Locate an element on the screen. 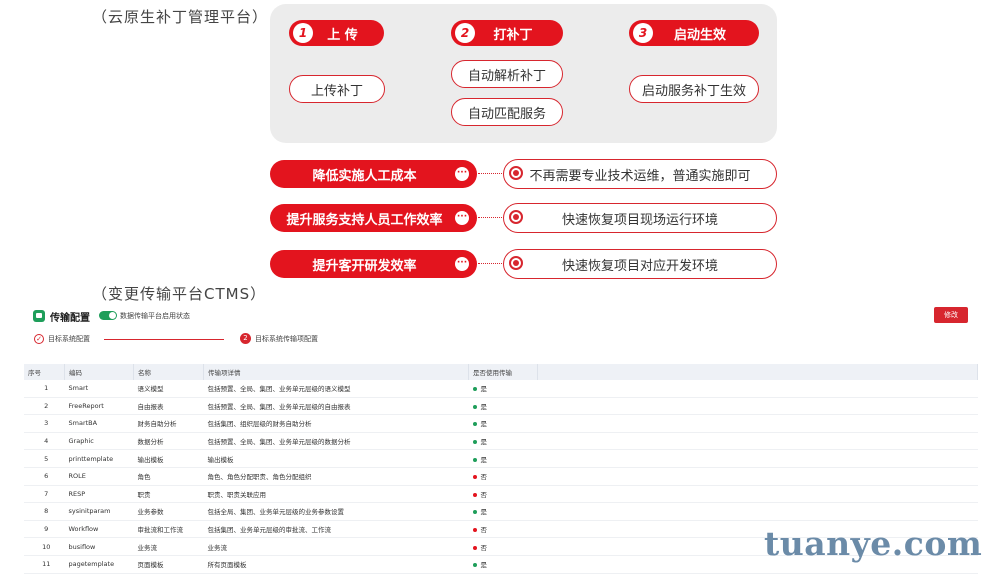 This screenshot has height=574, width=1000. cell-detail: 包括集团、组织层级的财务自助分析 is located at coordinates (336, 423).